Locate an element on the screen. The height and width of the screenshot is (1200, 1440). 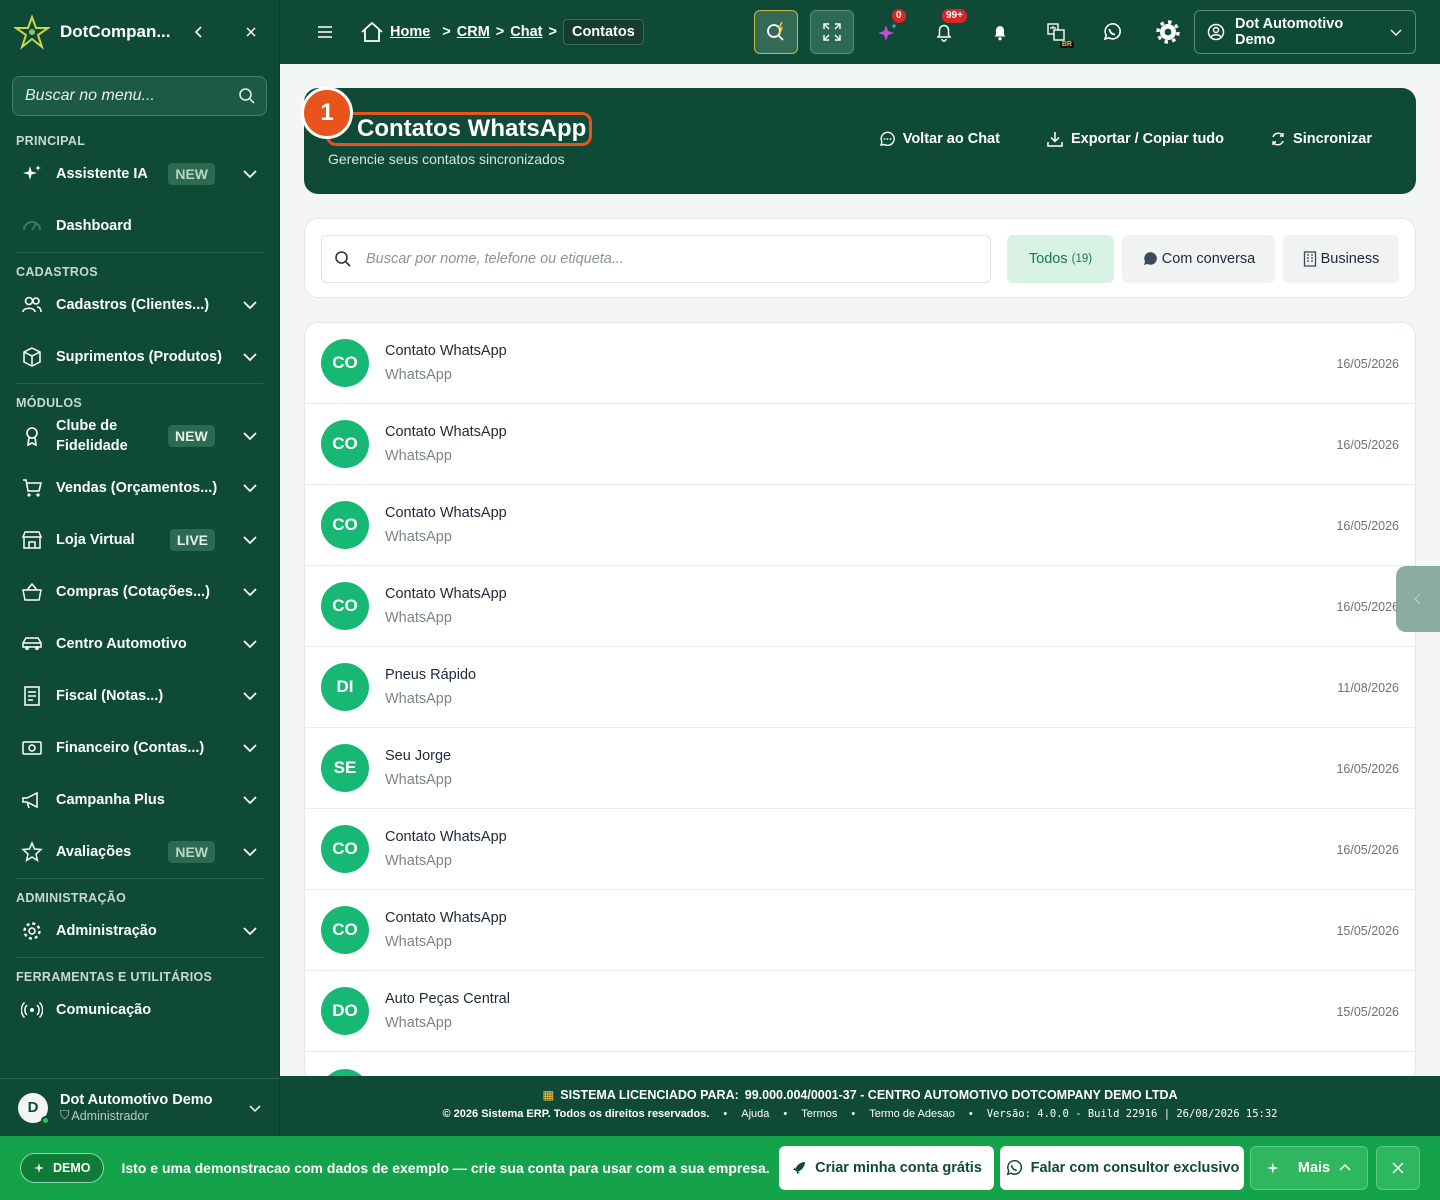
more-button: Mais is located at coordinates (1309, 1168).